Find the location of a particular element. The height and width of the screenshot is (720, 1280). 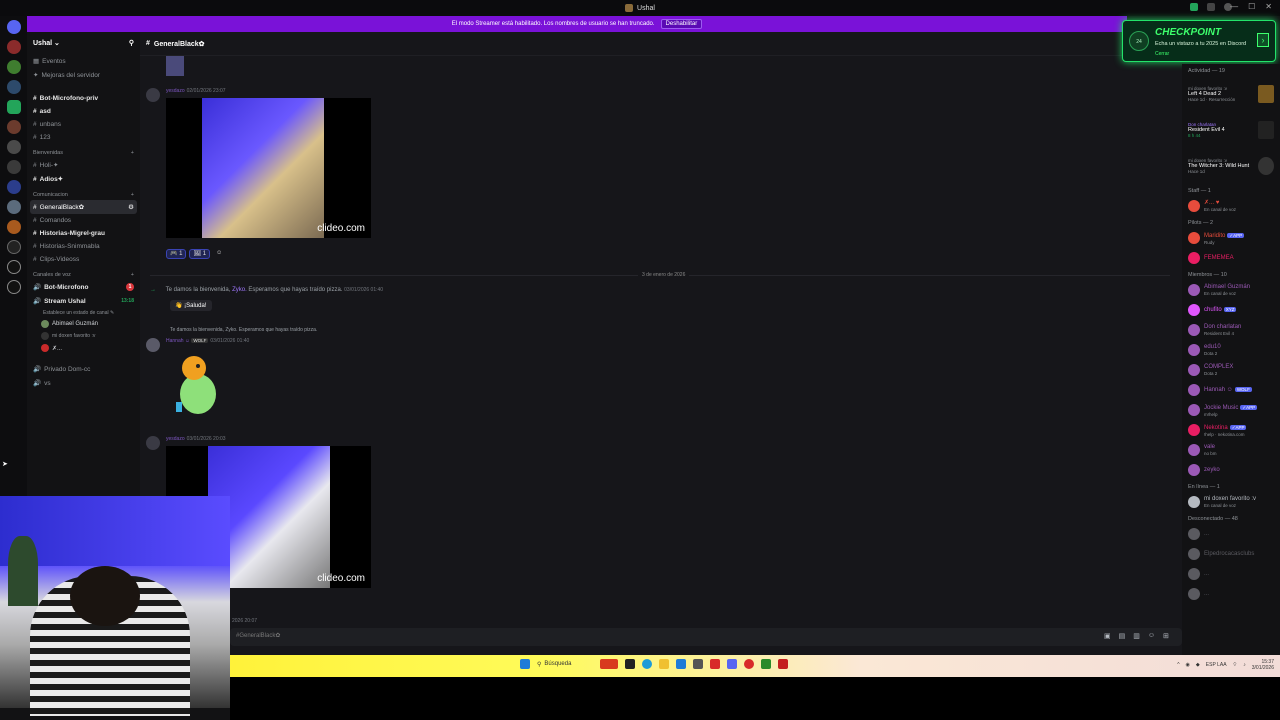

start-icon is located at coordinates (525, 664).